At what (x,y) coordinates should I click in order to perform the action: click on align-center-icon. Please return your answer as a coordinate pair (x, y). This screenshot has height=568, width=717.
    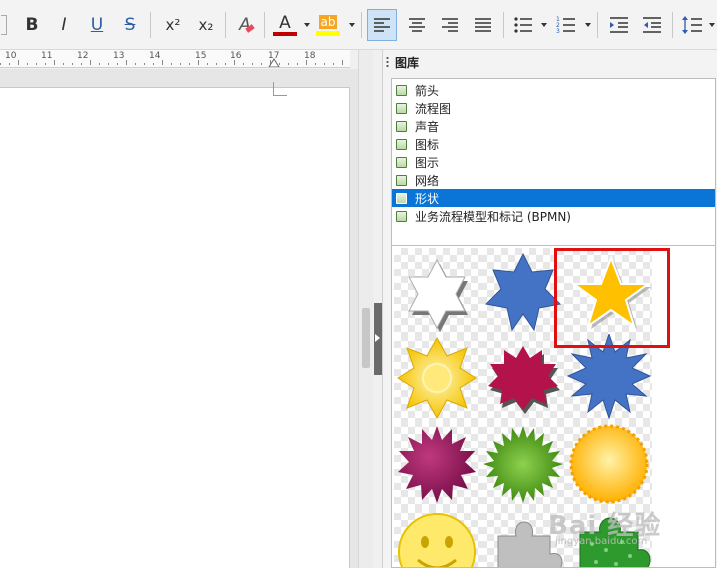
    Looking at the image, I should click on (417, 25).